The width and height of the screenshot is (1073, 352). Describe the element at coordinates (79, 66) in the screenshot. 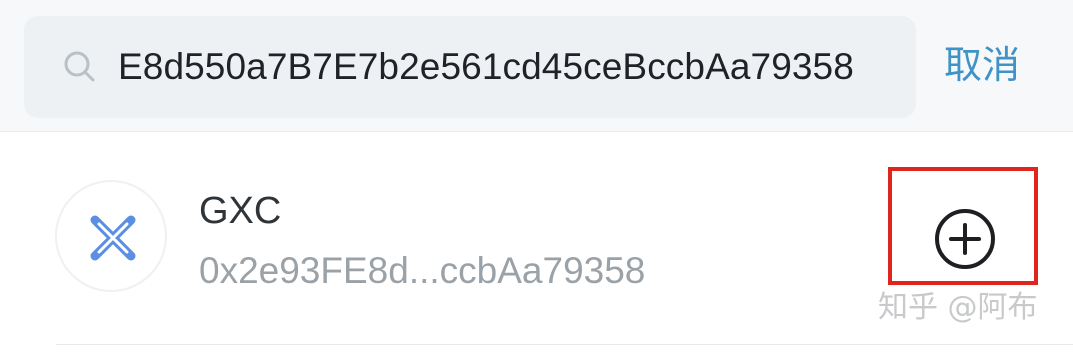

I see `search-icon` at that location.